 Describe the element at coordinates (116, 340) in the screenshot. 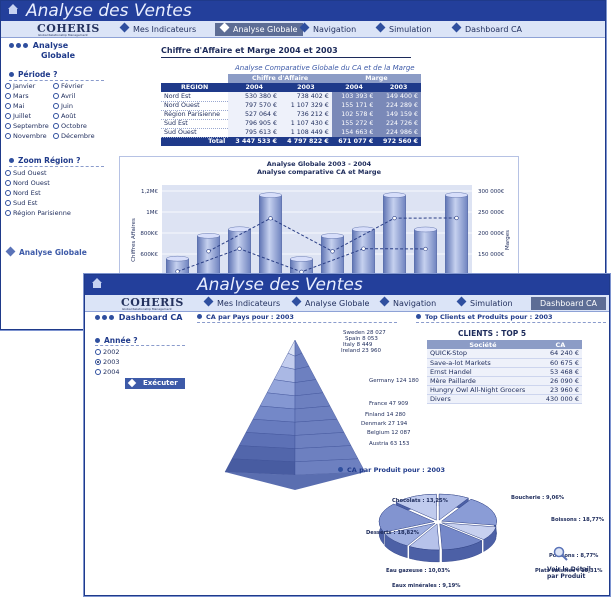

I see `annee-label: Année ?` at that location.